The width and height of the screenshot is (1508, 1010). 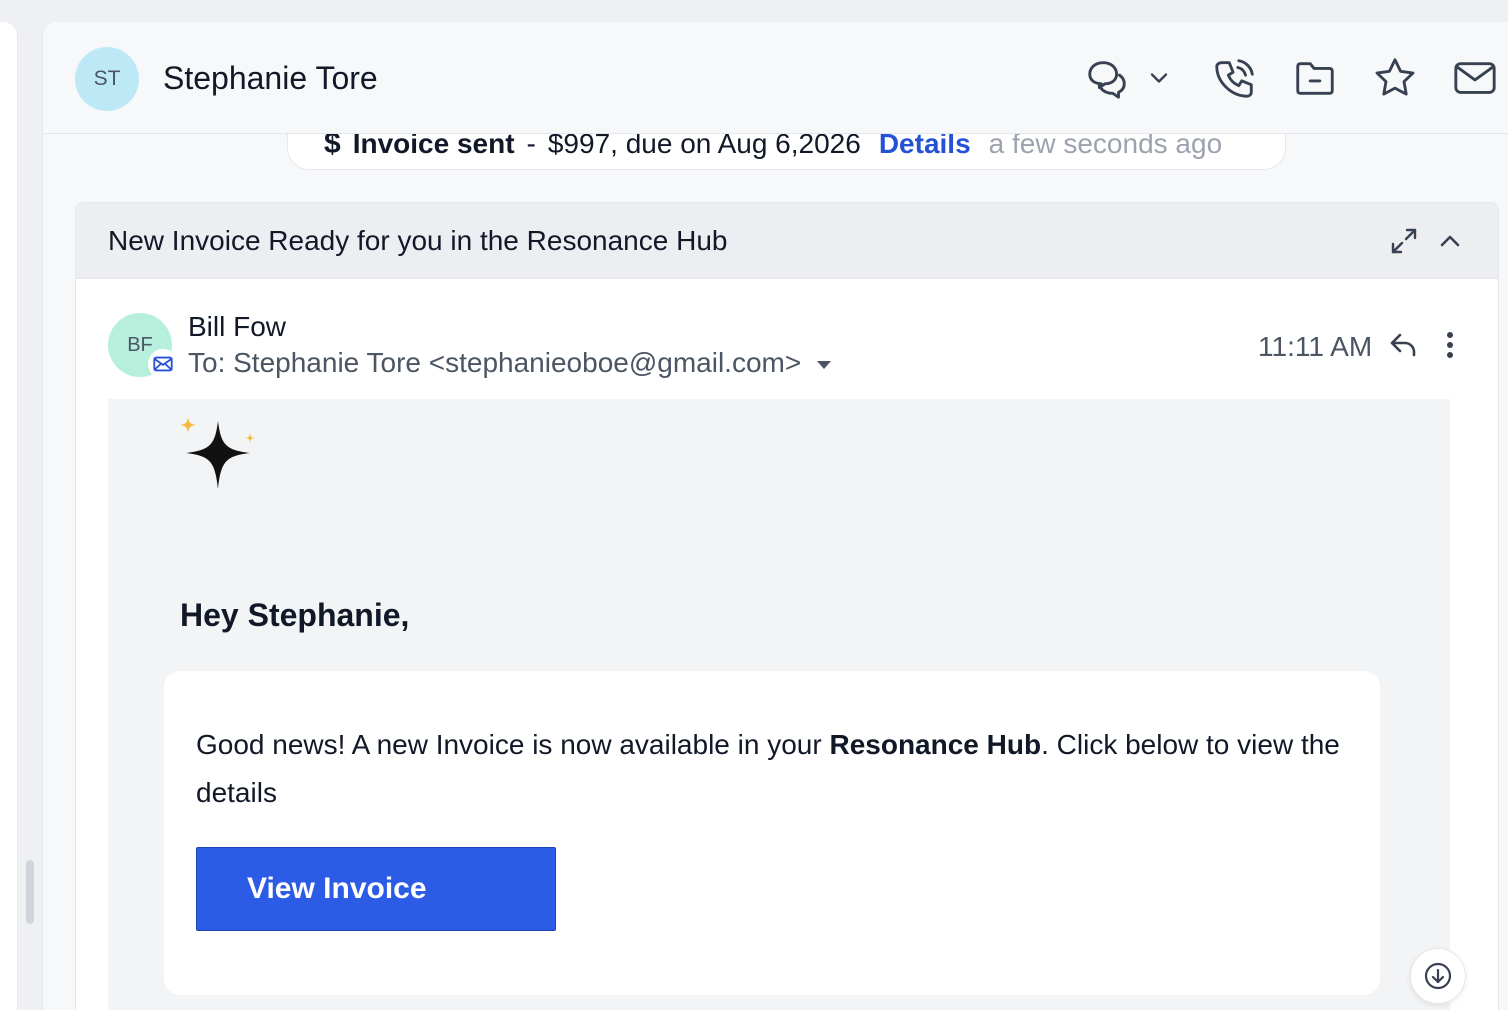 I want to click on star-icon, so click(x=1395, y=78).